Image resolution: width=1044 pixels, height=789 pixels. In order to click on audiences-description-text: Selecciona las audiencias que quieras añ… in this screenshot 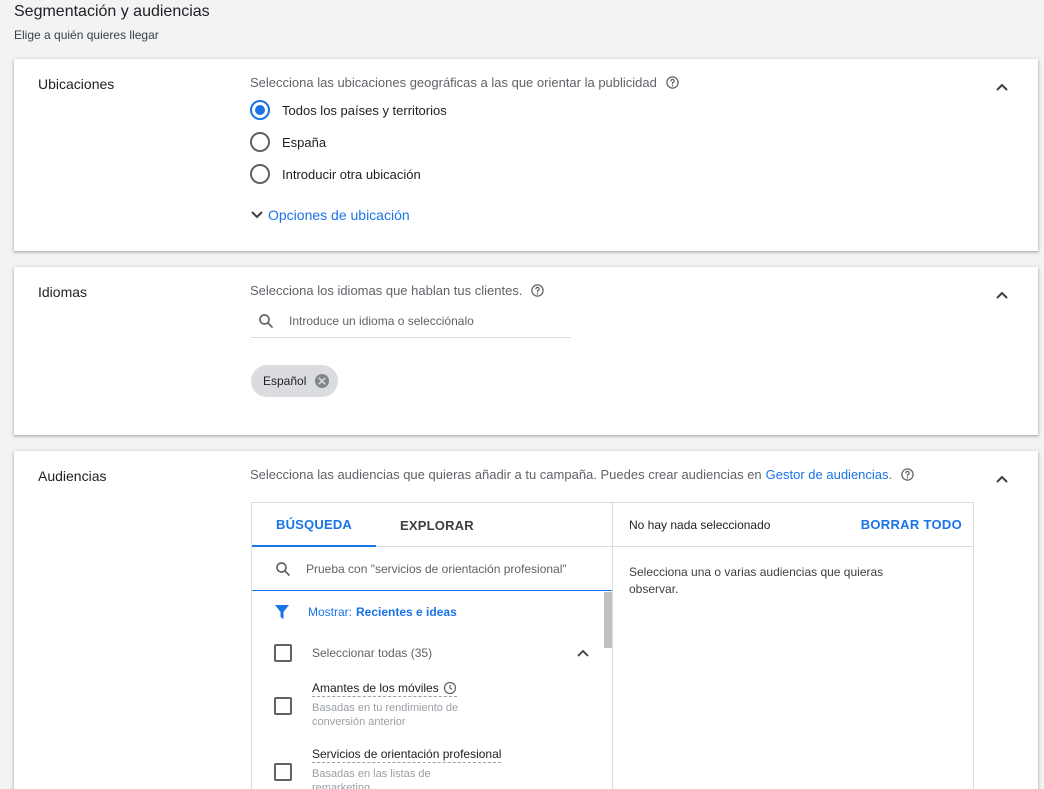, I will do `click(506, 474)`.